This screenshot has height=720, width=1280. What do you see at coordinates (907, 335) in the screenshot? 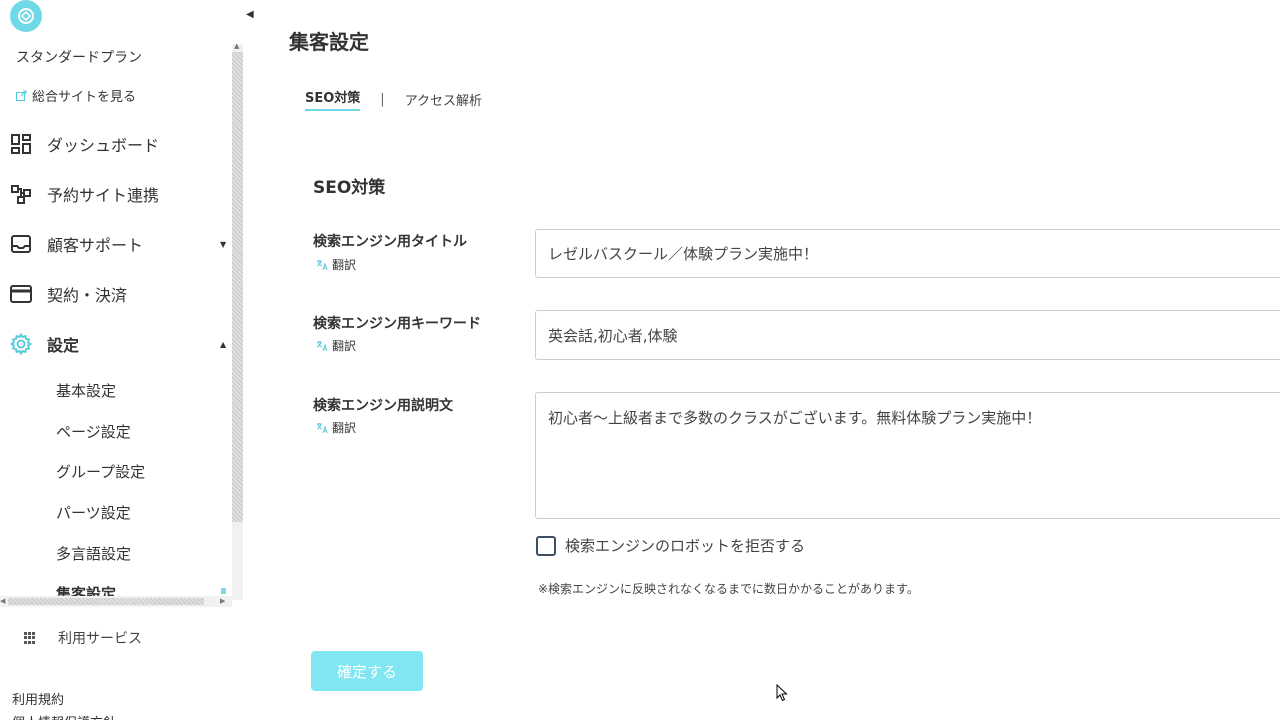
I see `seo-keywords-input: 英会話,初心者,体験` at bounding box center [907, 335].